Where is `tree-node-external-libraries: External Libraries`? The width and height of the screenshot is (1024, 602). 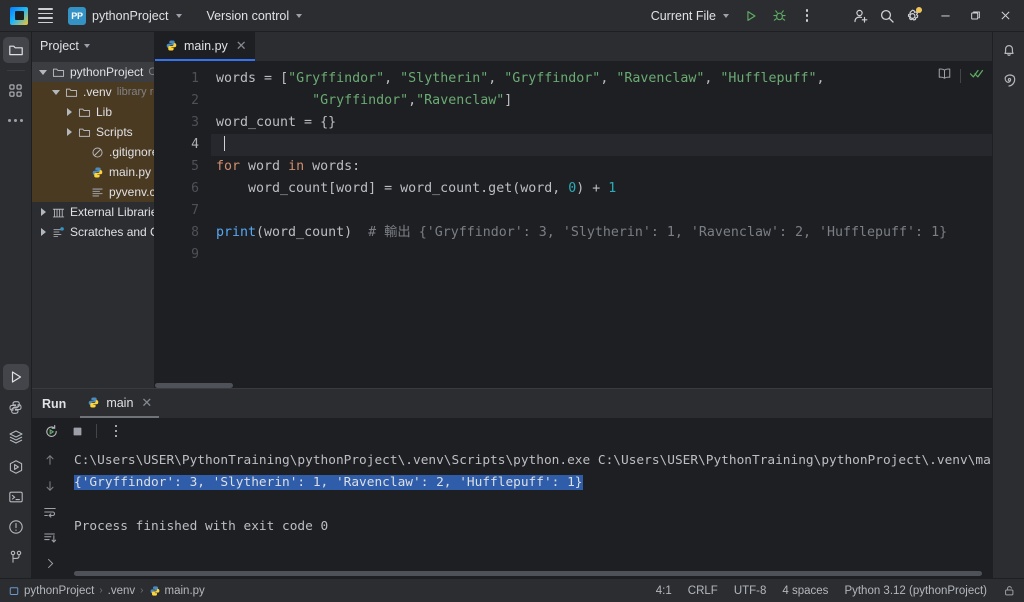
tree-node-external-libraries: External Libraries is located at coordinates (93, 212).